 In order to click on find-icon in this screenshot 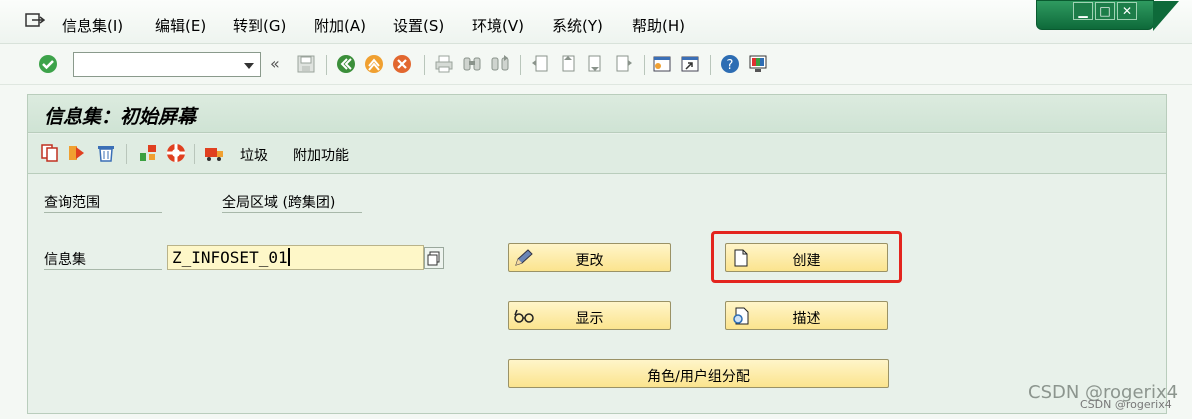, I will do `click(472, 64)`.